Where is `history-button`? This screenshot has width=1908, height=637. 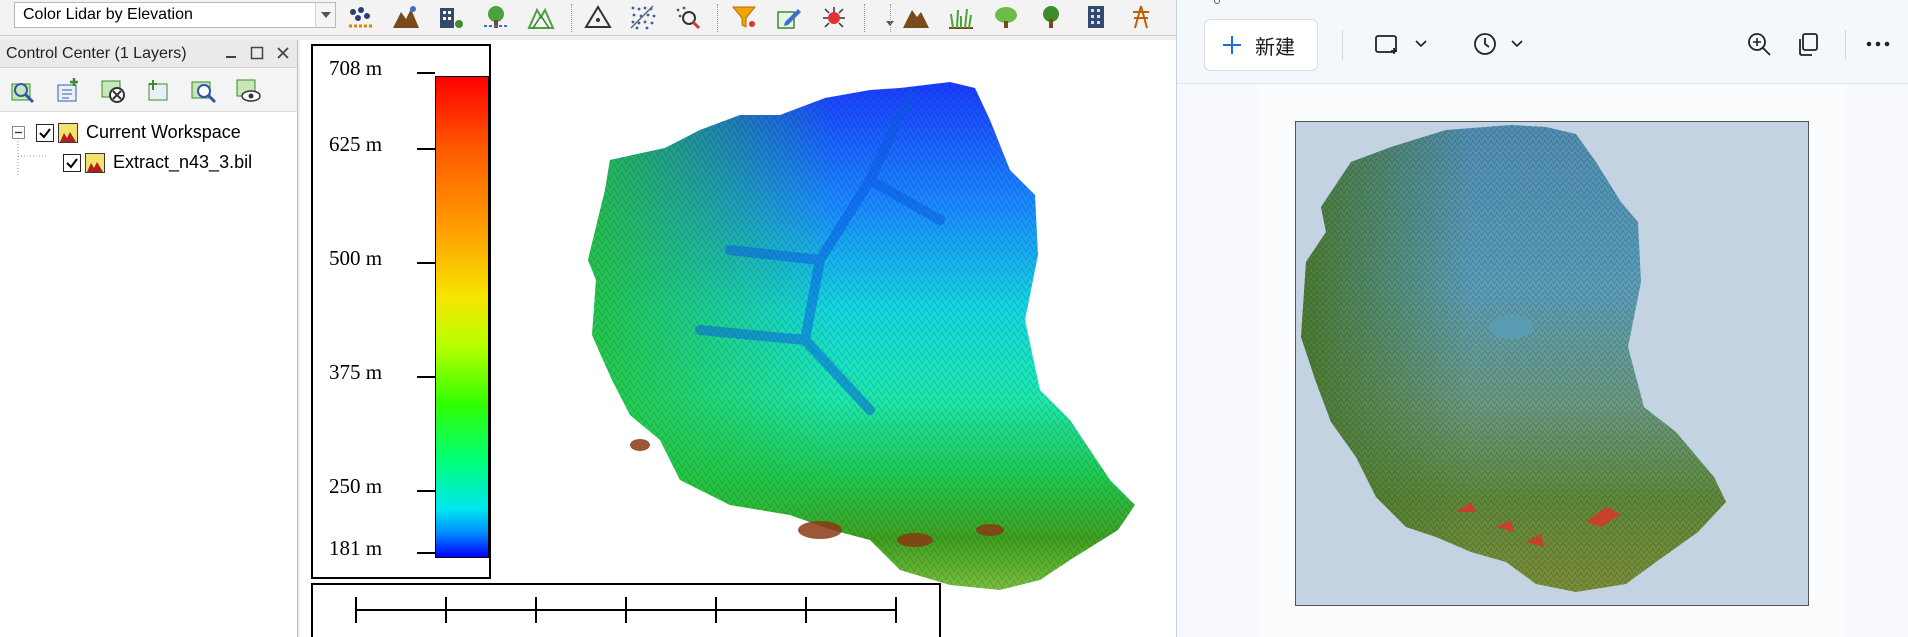 history-button is located at coordinates (1498, 44).